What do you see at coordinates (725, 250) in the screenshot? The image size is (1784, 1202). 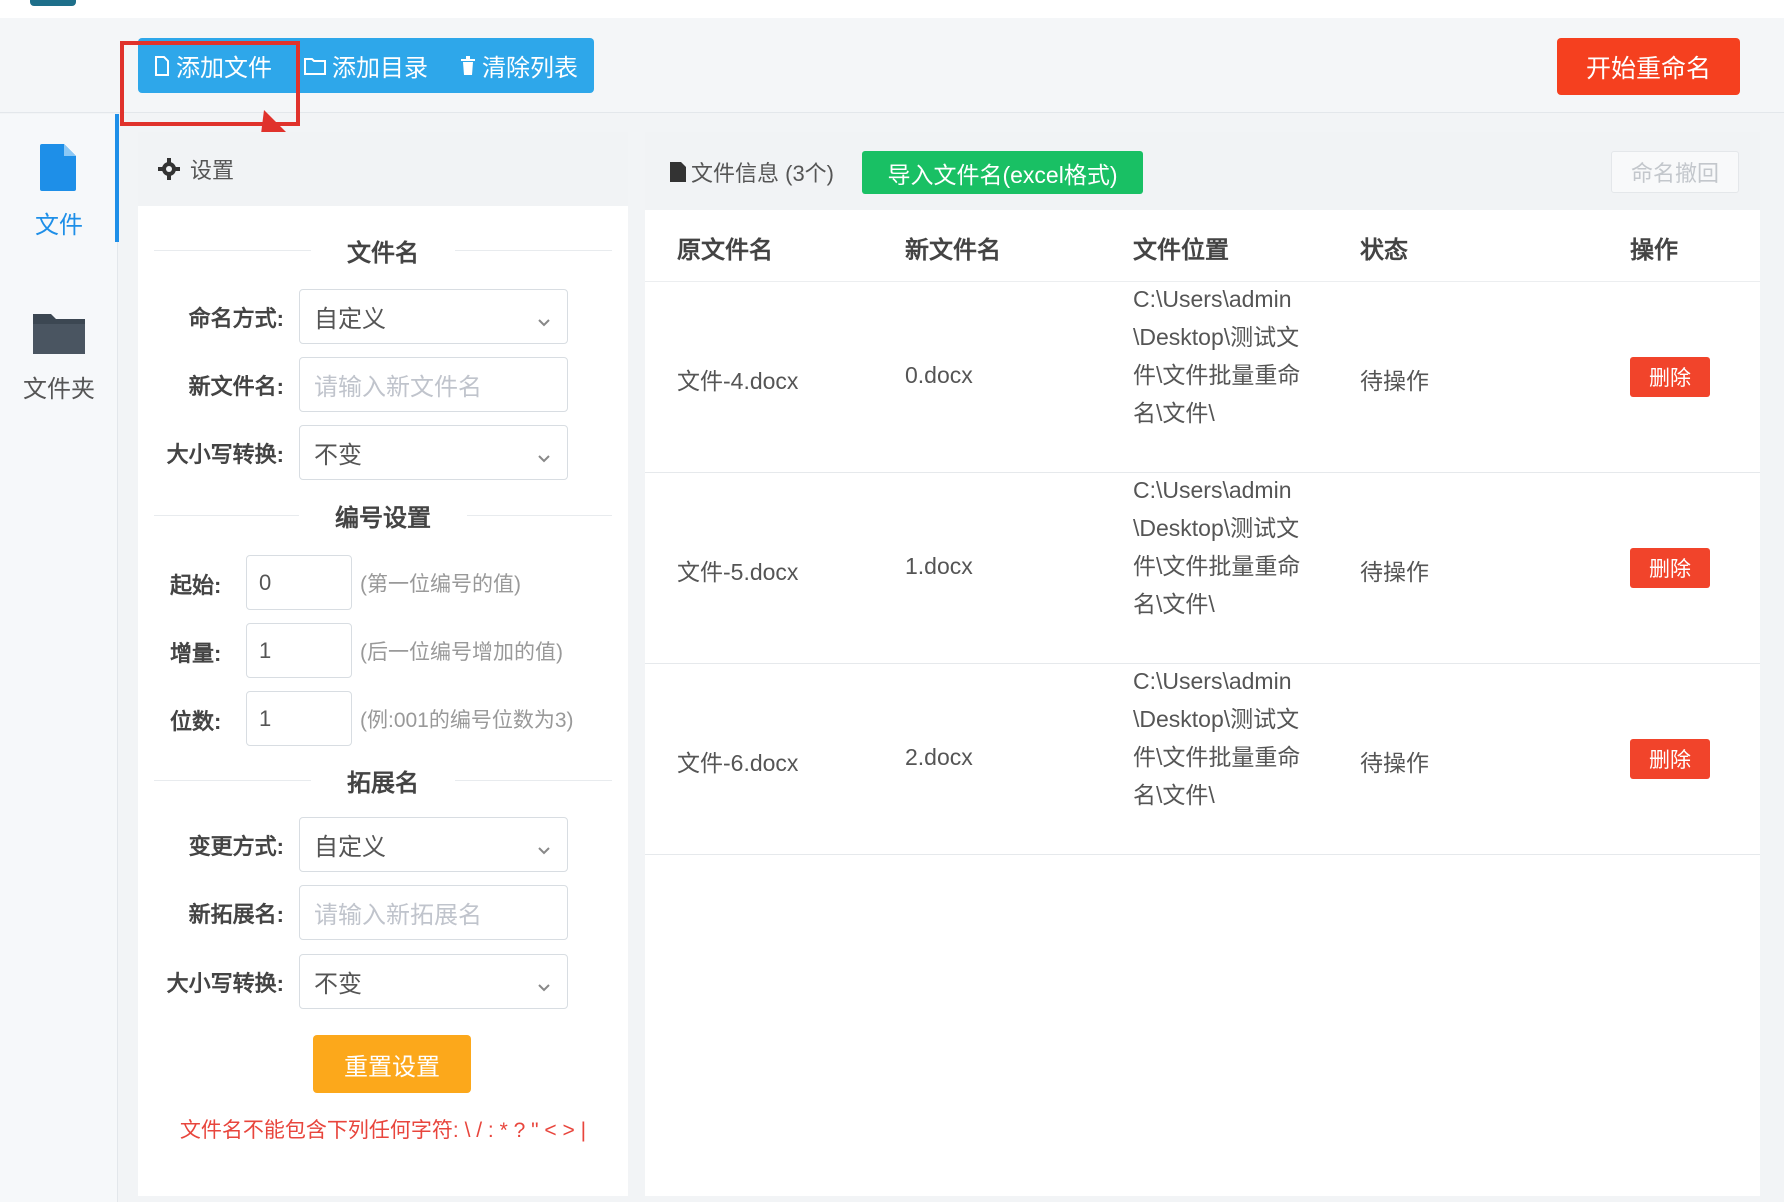 I see `column-original-name: 原文件名` at bounding box center [725, 250].